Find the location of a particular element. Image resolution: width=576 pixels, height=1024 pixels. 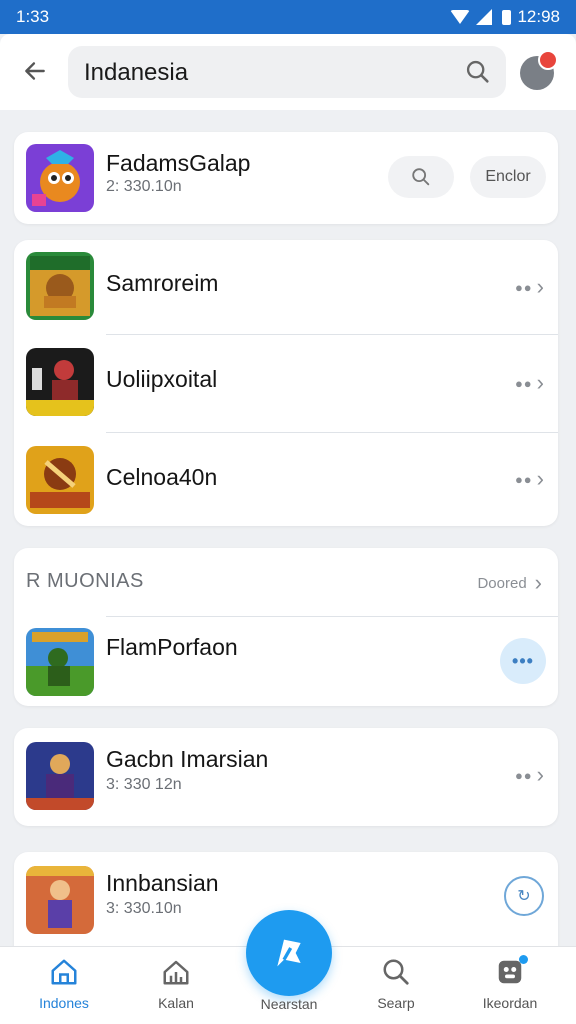

house-chart-icon is located at coordinates (176, 972).